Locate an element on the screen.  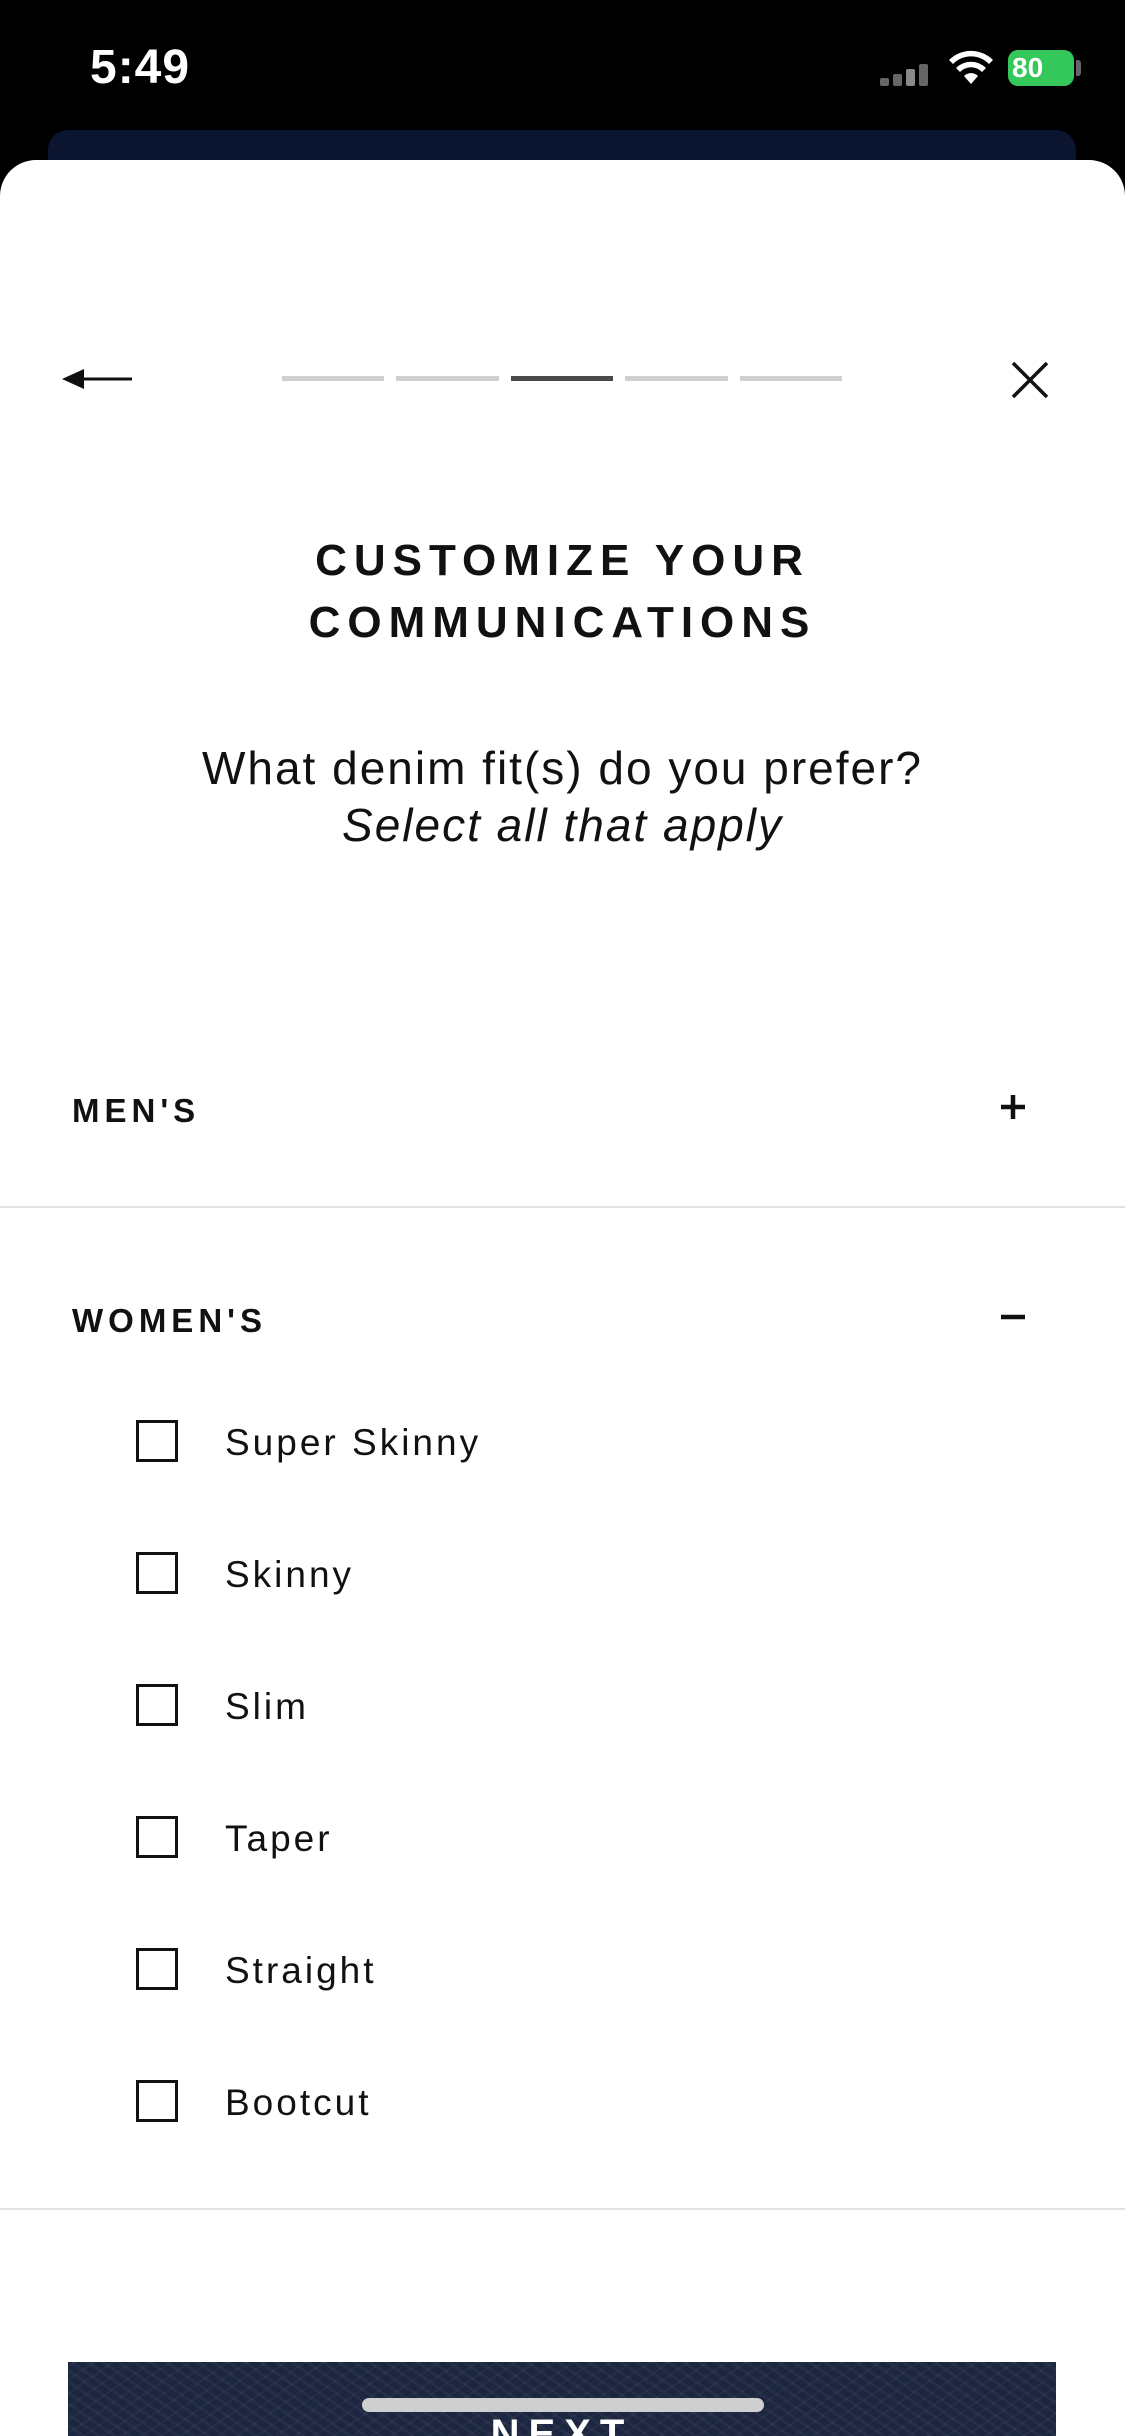
title-line-2: COMMUNICATIONS is located at coordinates (562, 622).